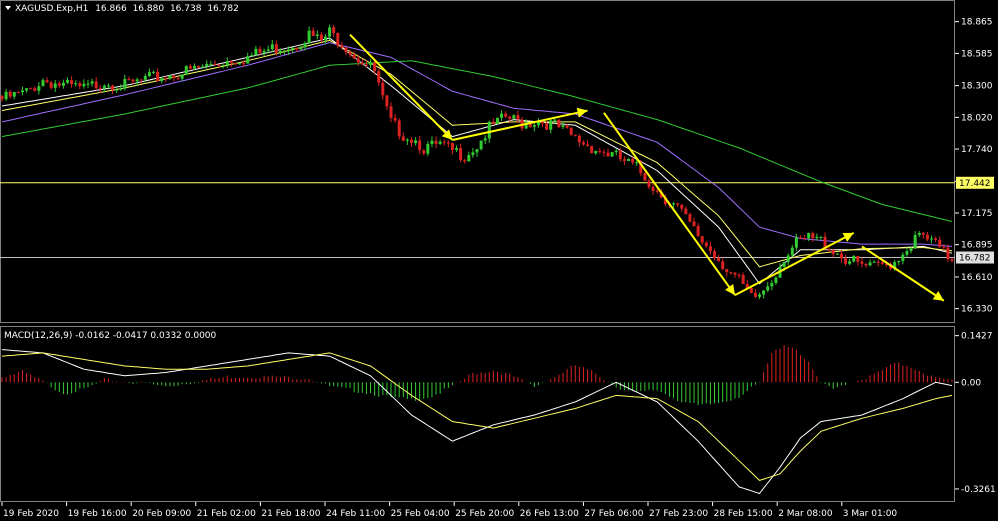 Image resolution: width=998 pixels, height=521 pixels. I want to click on time-tick-label: 20 Feb 09:00, so click(161, 514).